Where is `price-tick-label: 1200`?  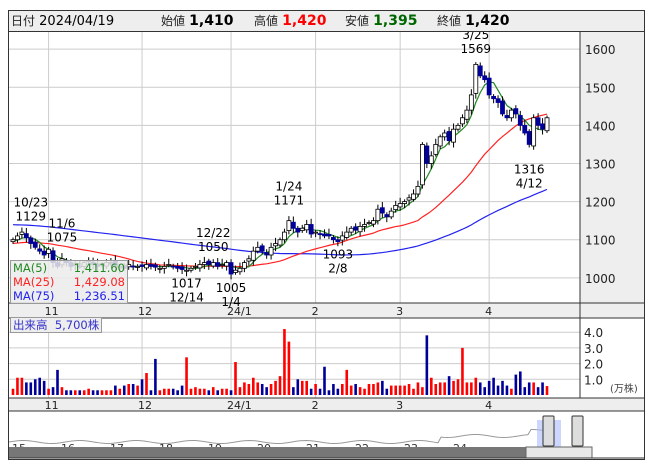 price-tick-label: 1200 is located at coordinates (600, 203).